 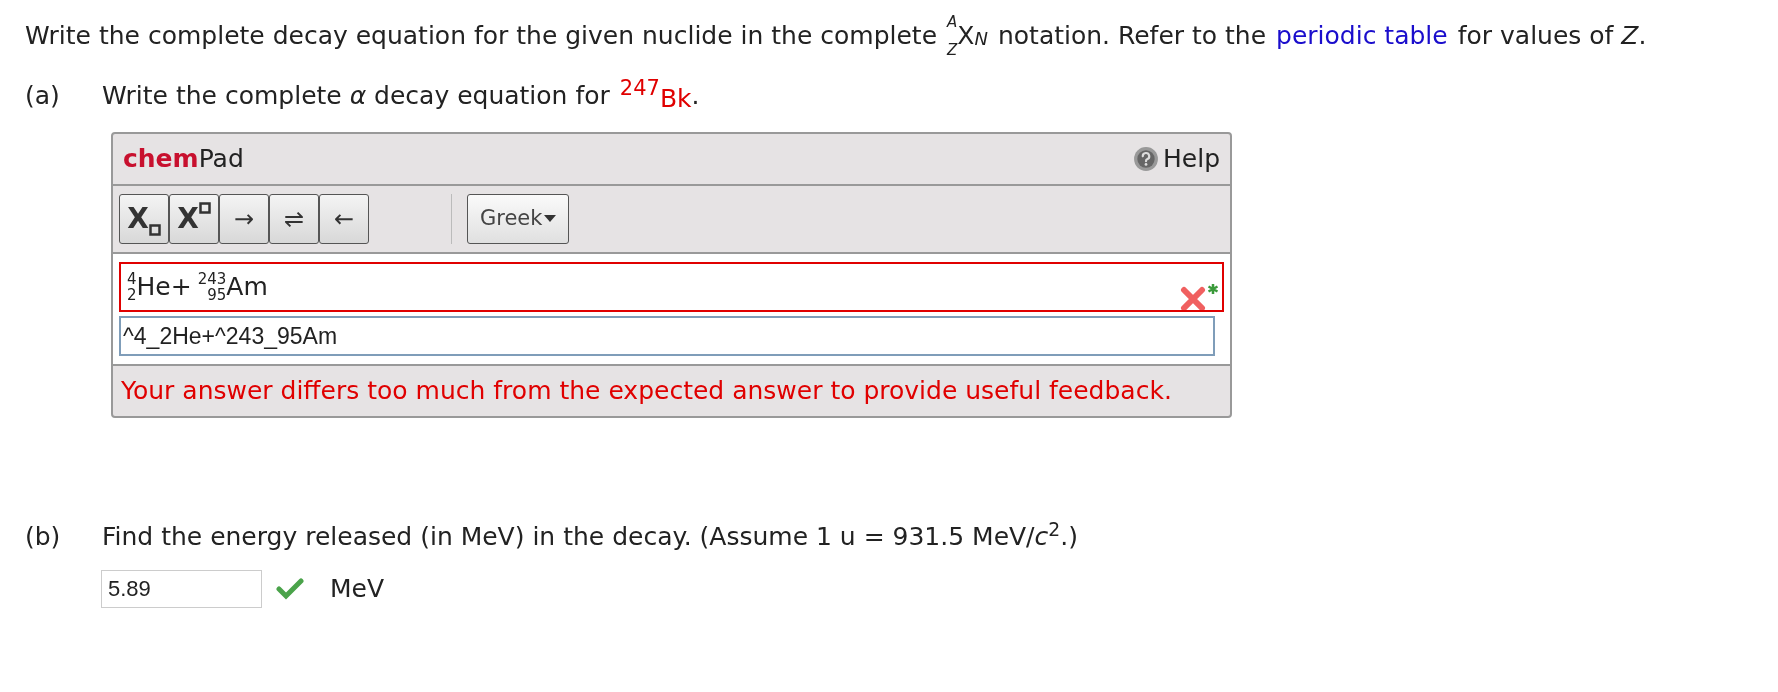 I want to click on feedback-message: Your answer differs too much from the expected answer to provide useful feedback., so click(x=646, y=391).